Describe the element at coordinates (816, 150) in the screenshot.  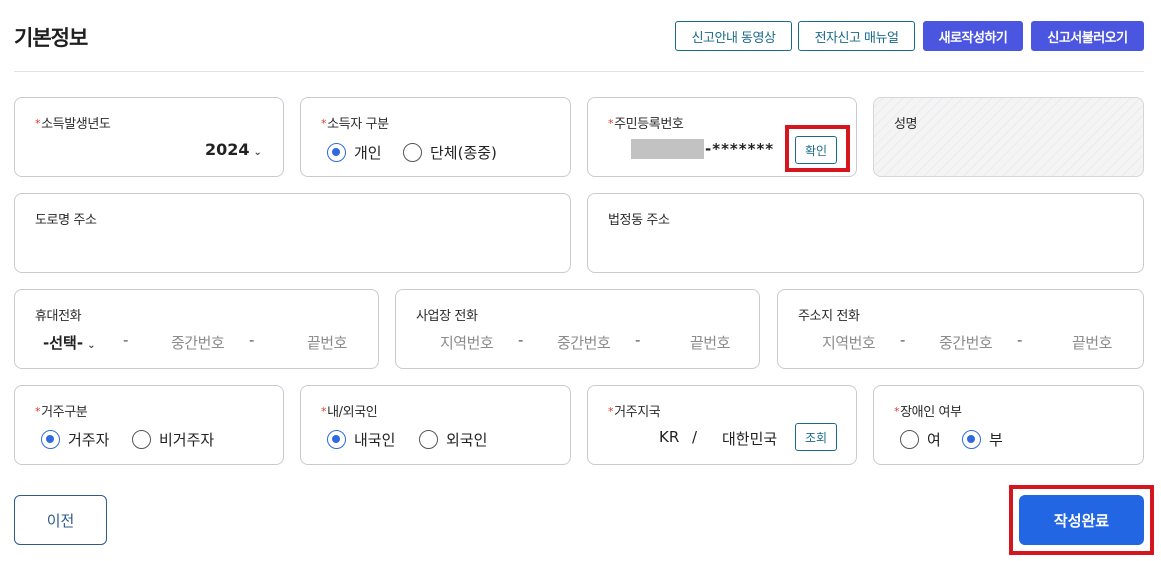
I see `resident-no-confirm-button: 확인` at that location.